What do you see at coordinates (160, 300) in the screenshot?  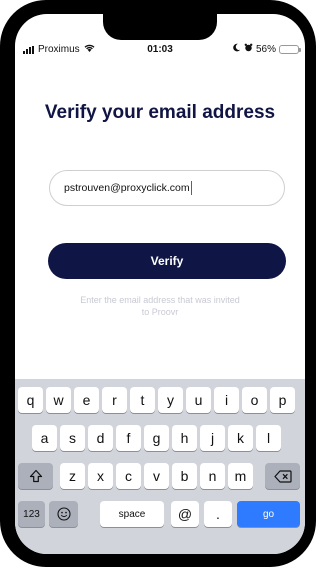 I see `hint-line-1: Enter the email address that was invited` at bounding box center [160, 300].